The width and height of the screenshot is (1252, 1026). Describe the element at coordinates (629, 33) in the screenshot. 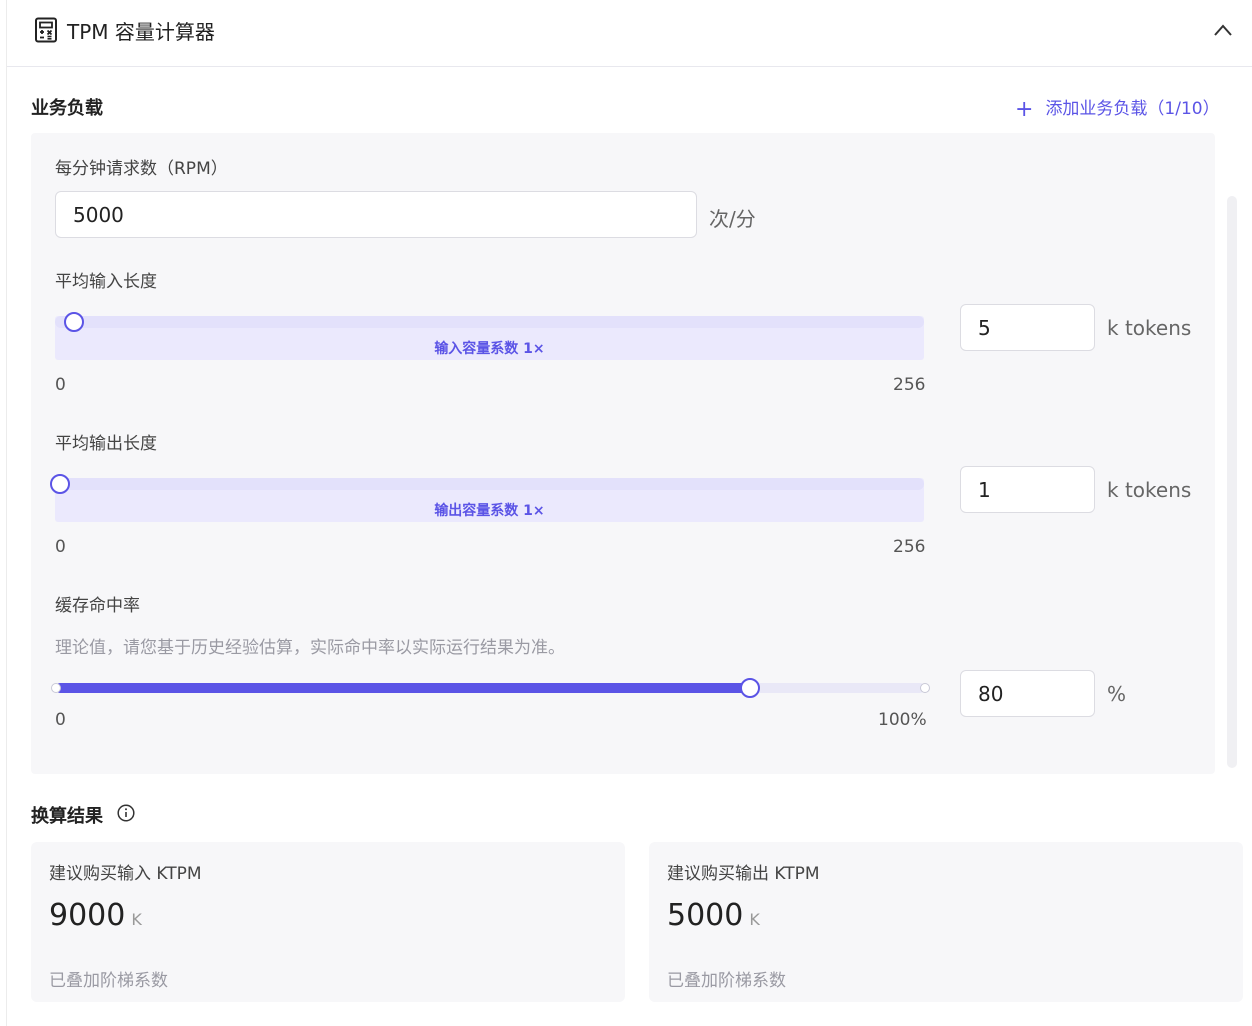

I see `card-header: TPM 容量计算器` at that location.